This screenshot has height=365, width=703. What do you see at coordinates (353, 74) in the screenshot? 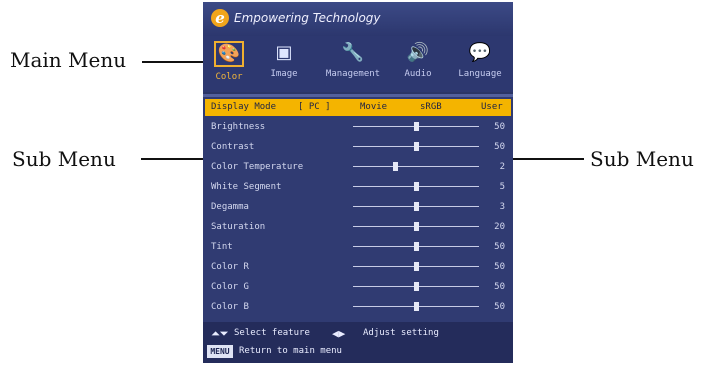
I see `tab-management-label: Management` at bounding box center [353, 74].